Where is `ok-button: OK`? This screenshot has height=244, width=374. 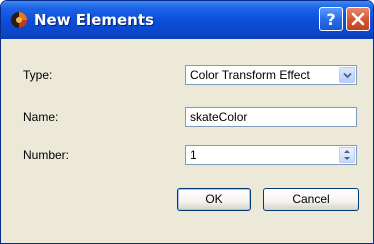
ok-button: OK is located at coordinates (214, 199).